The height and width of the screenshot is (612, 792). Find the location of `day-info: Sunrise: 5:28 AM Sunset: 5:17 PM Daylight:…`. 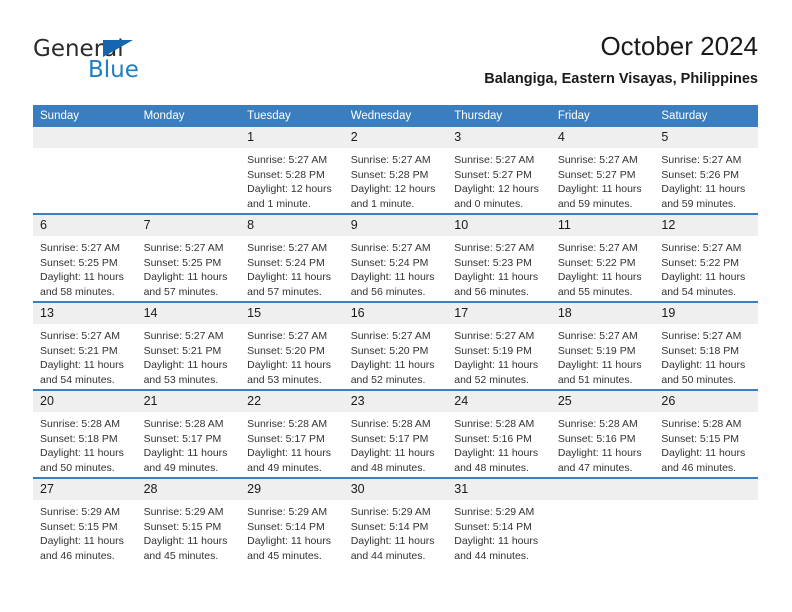

day-info: Sunrise: 5:28 AM Sunset: 5:17 PM Daylight:… is located at coordinates (189, 443).